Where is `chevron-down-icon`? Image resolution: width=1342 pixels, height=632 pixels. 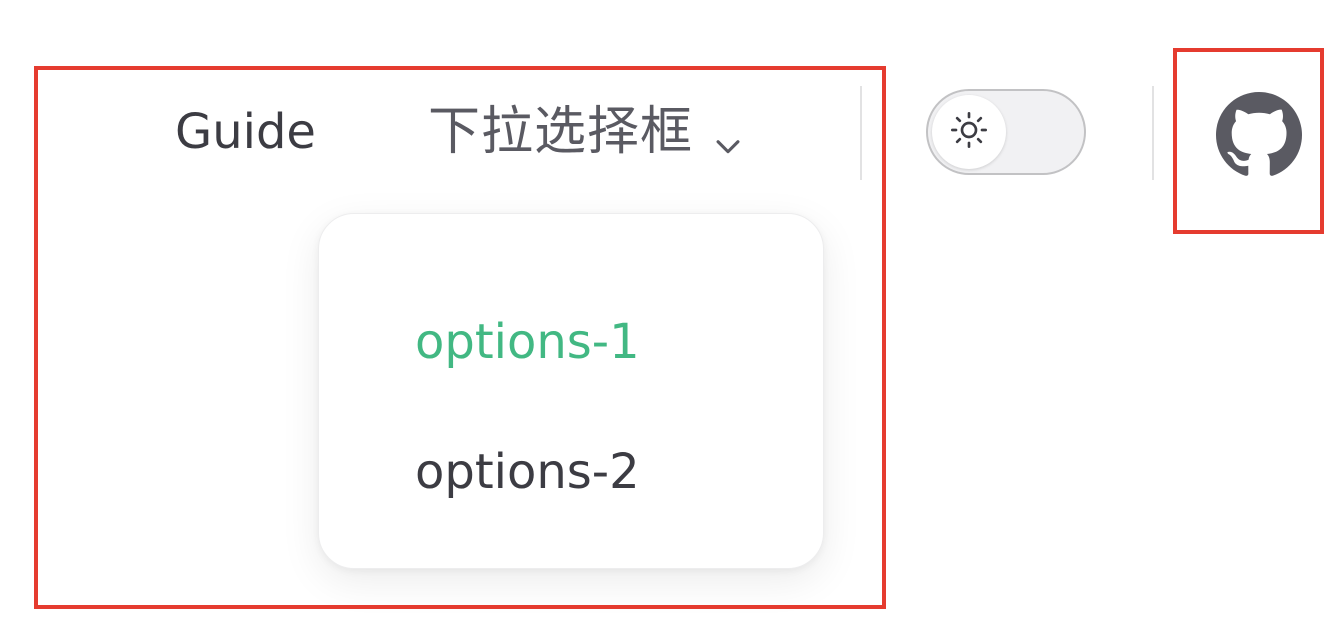 chevron-down-icon is located at coordinates (728, 134).